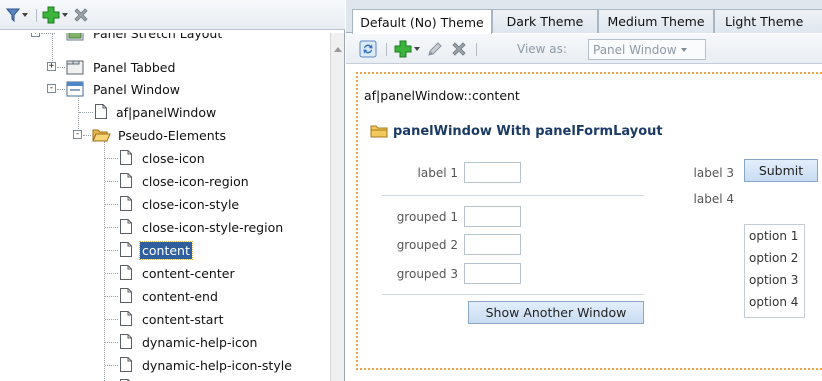 The height and width of the screenshot is (381, 822). I want to click on tree-item-label: close-icon, so click(173, 158).